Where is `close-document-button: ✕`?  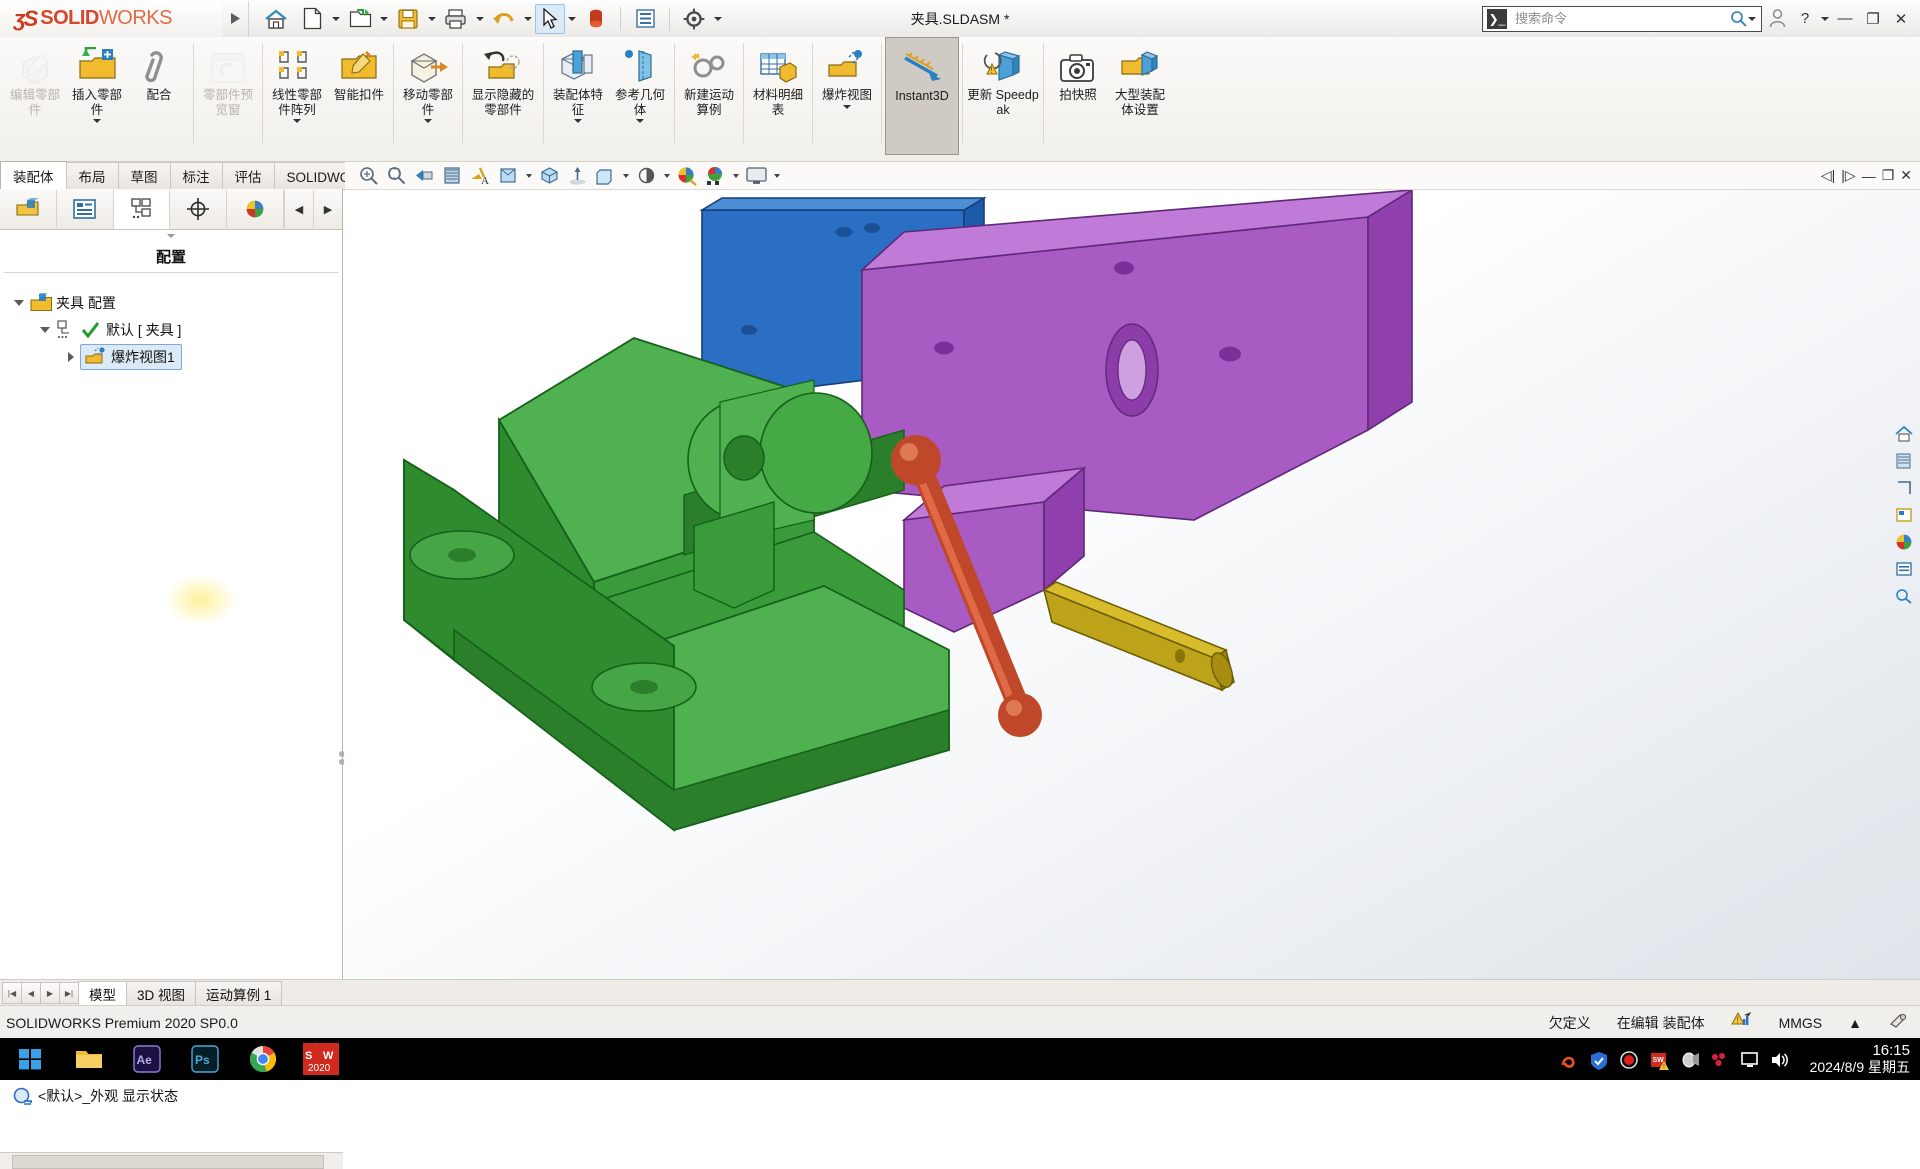 close-document-button: ✕ is located at coordinates (1906, 175).